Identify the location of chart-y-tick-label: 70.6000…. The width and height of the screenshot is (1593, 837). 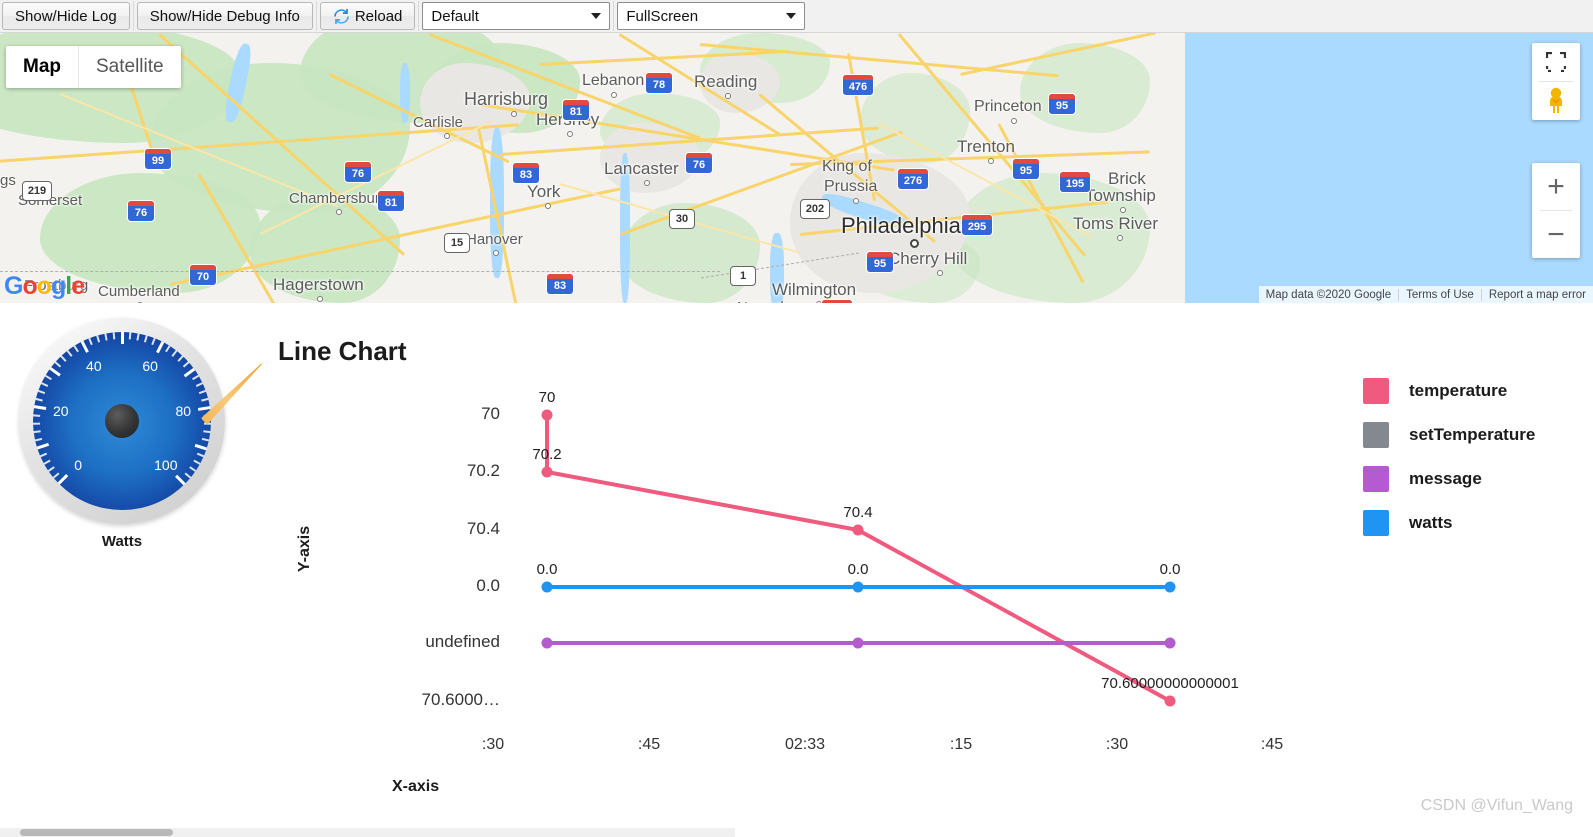
(460, 699).